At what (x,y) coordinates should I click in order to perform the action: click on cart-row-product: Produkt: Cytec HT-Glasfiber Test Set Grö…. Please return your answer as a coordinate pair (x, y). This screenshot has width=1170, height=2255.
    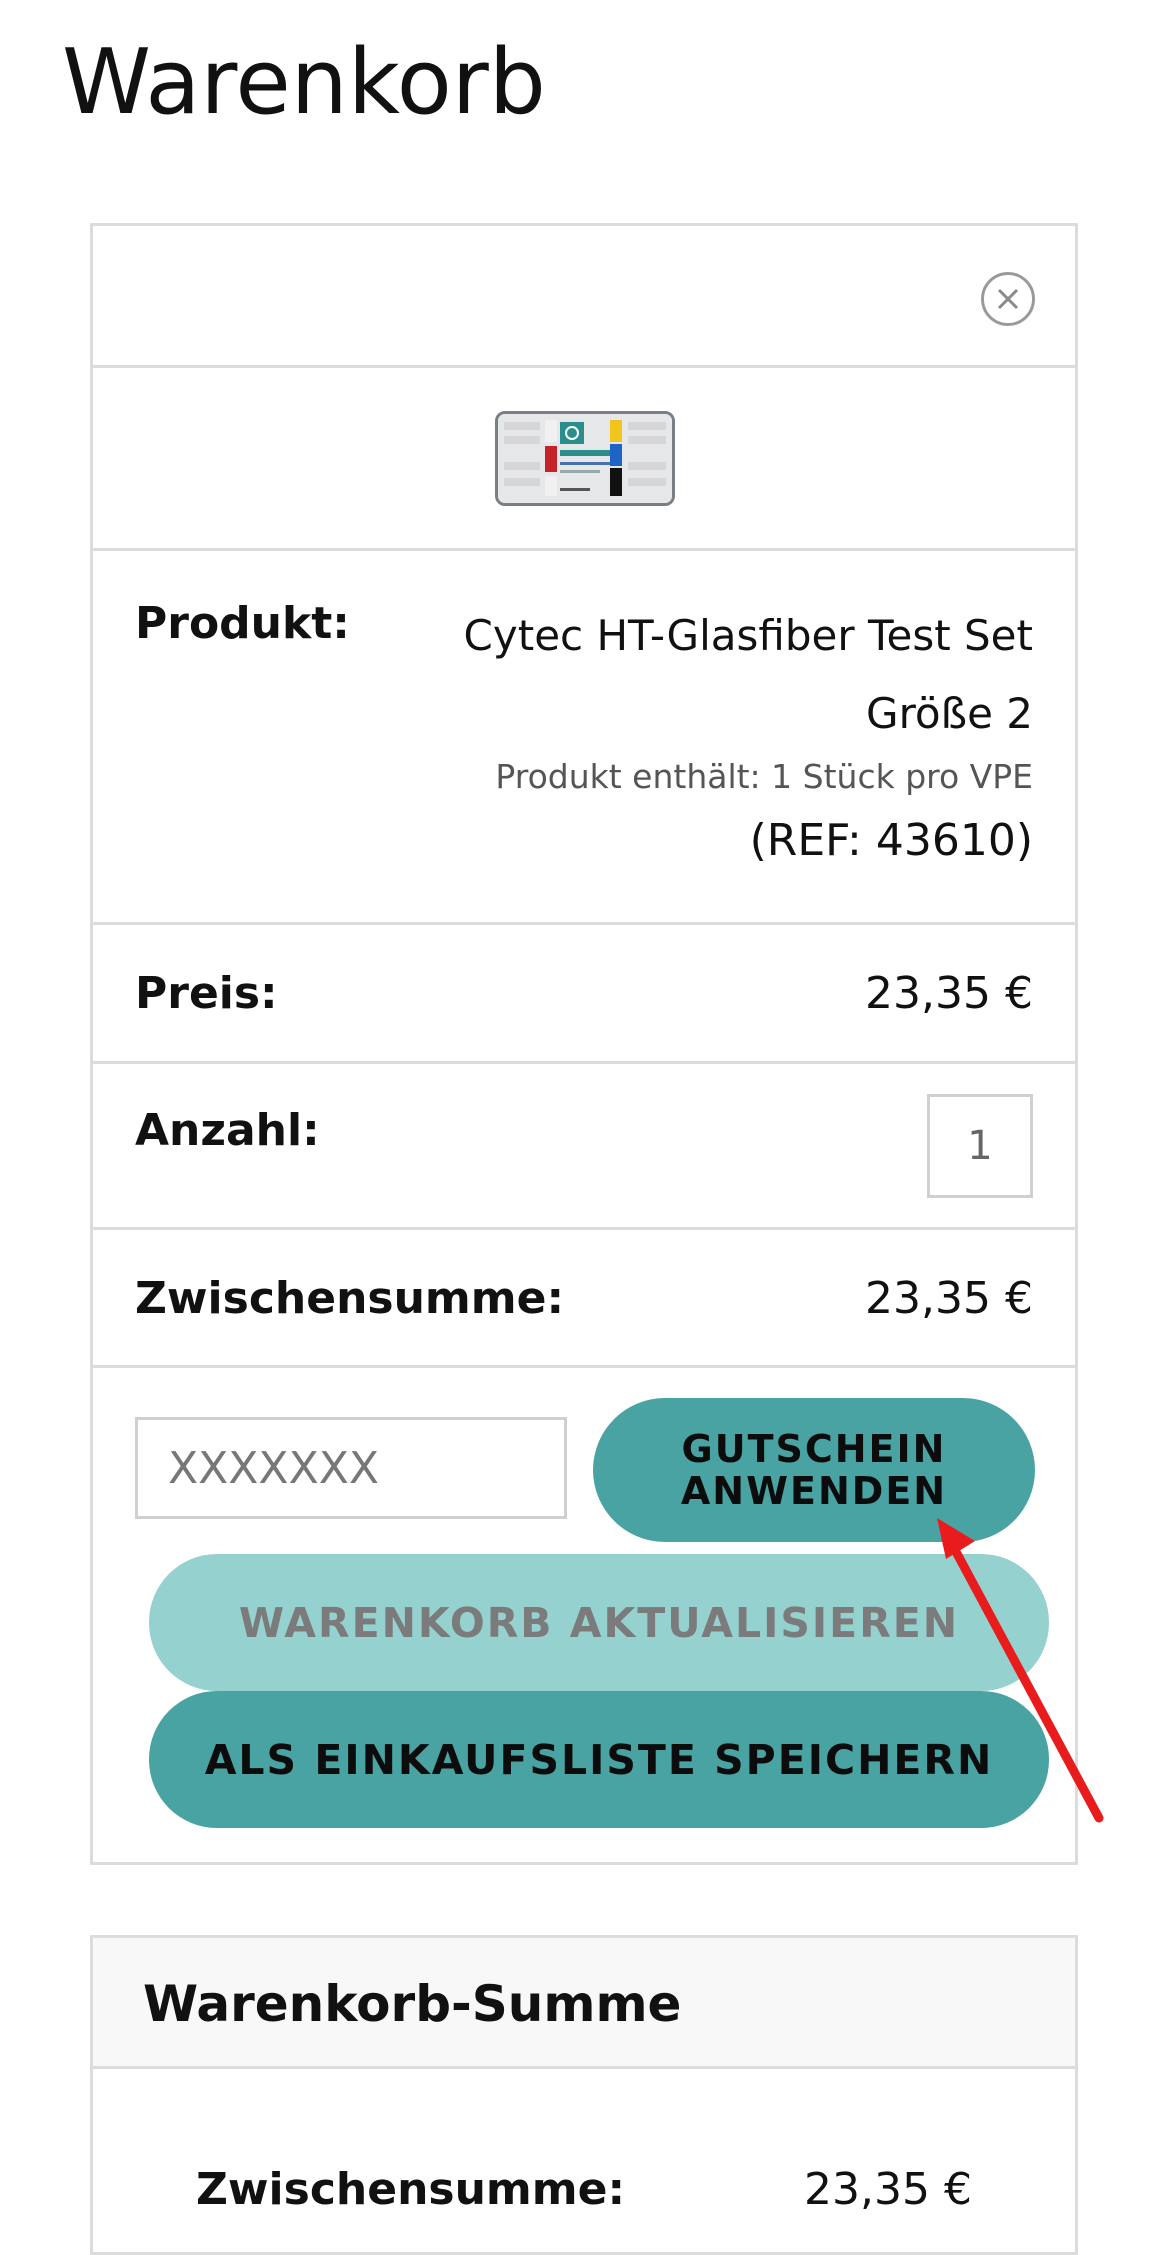
    Looking at the image, I should click on (584, 738).